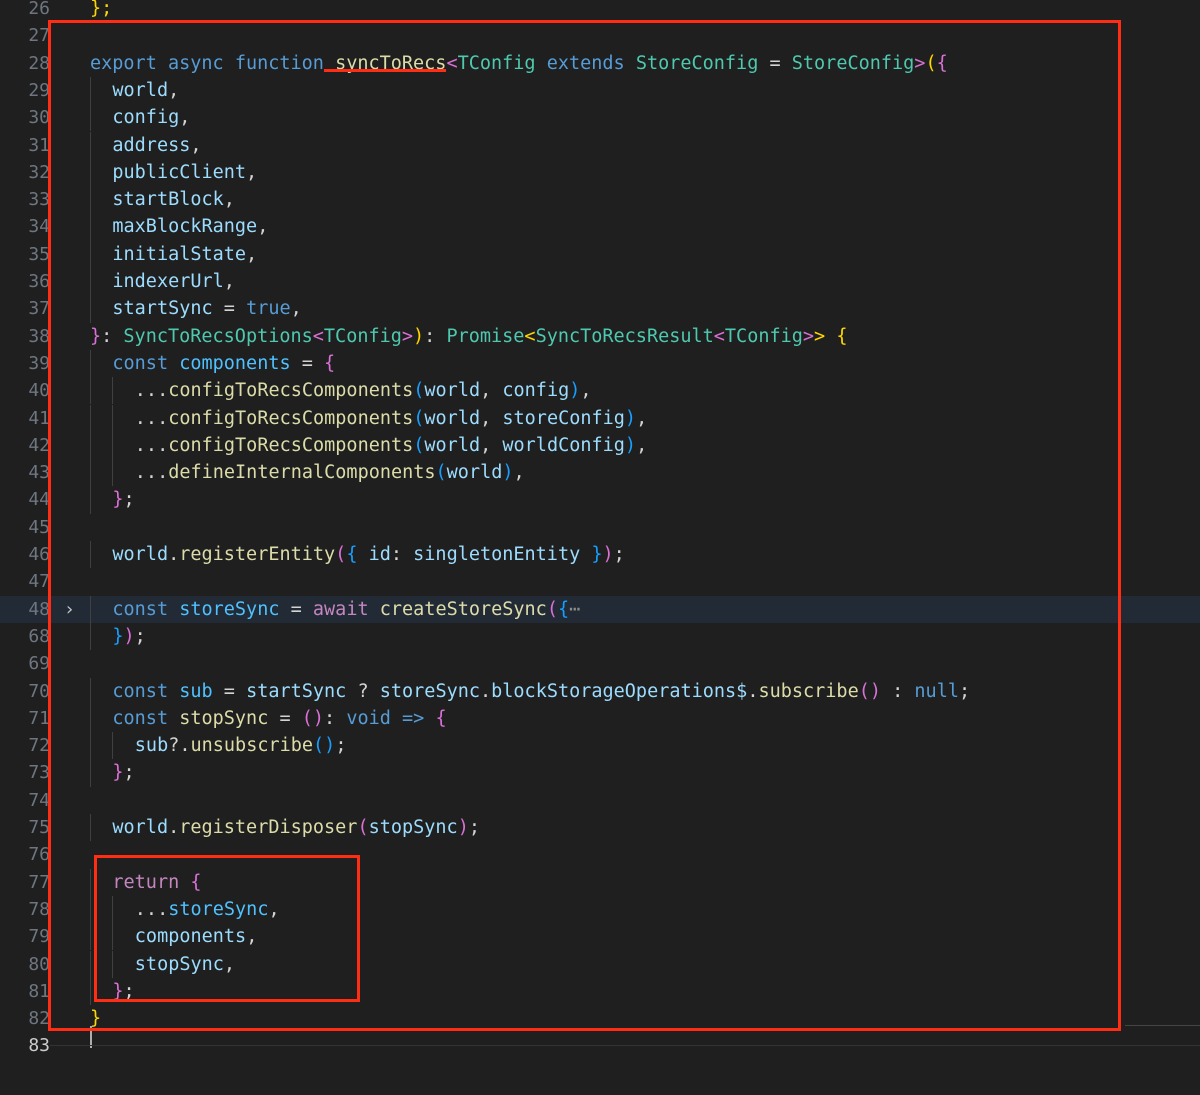 Image resolution: width=1200 pixels, height=1095 pixels. Describe the element at coordinates (600, 35) in the screenshot. I see `code-line-27: 27` at that location.